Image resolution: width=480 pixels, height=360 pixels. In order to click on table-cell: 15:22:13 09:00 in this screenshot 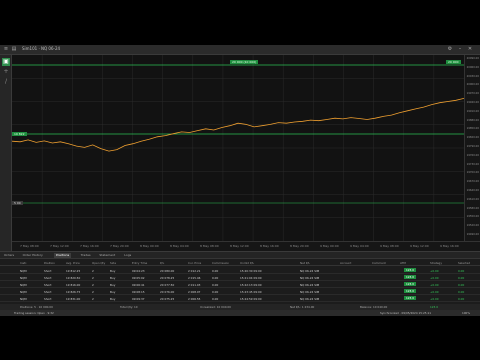, I will do `click(251, 285)`.